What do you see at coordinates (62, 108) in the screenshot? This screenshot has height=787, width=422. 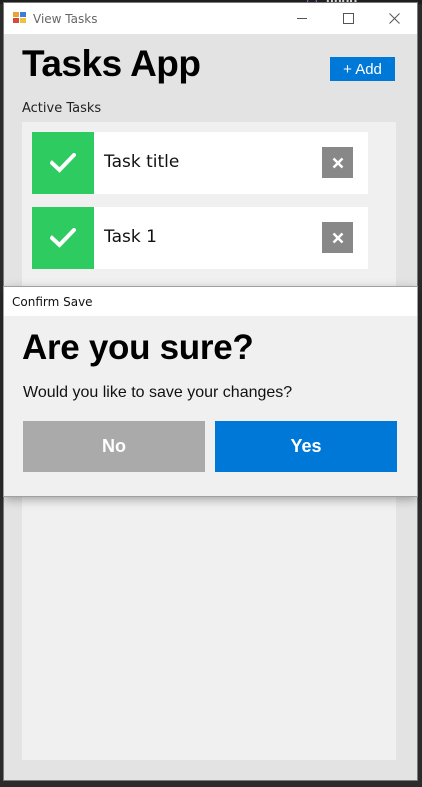 I see `section-label-active-tasks: Active Tasks` at bounding box center [62, 108].